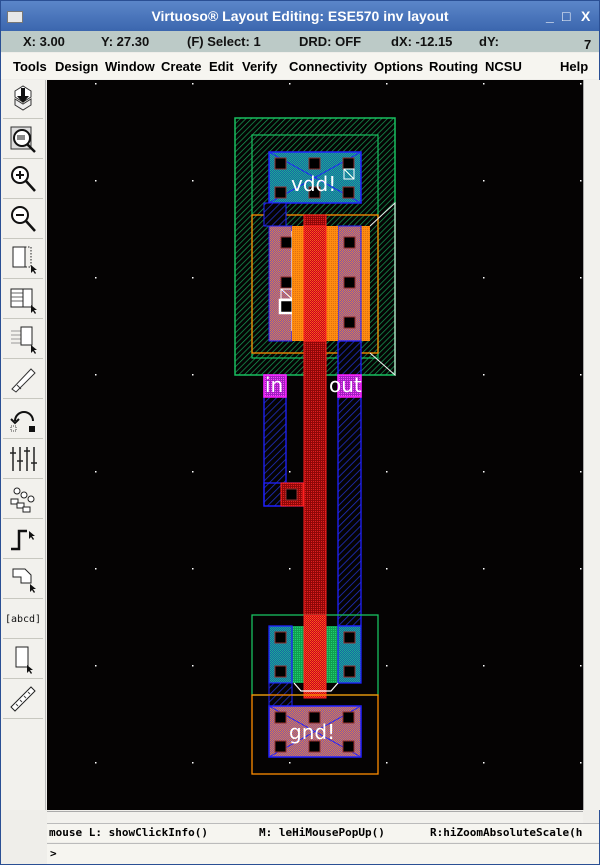 The width and height of the screenshot is (600, 865). I want to click on label-icon: [abcd], so click(23, 619).